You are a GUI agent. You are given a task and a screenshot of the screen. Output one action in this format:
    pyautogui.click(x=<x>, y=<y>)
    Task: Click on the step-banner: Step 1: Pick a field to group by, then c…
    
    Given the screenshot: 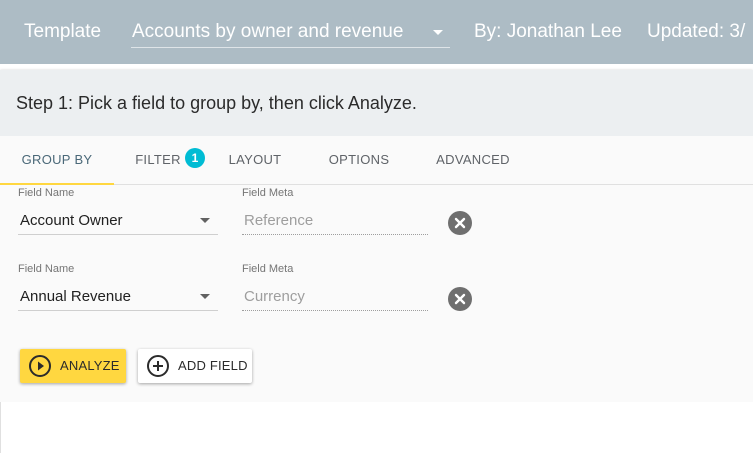 What is the action you would take?
    pyautogui.click(x=376, y=103)
    